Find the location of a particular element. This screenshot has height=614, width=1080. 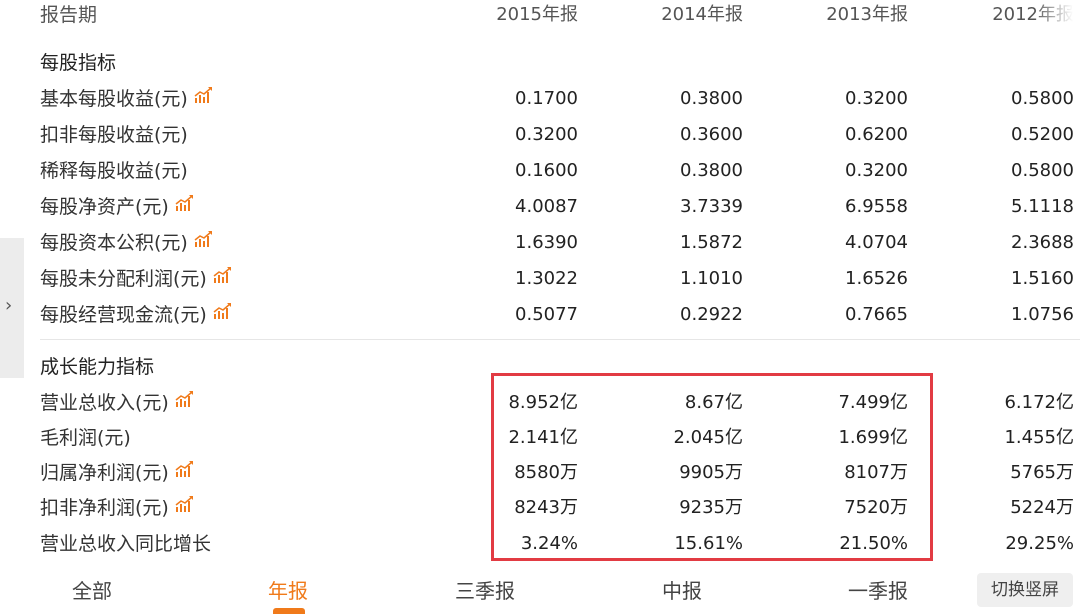

section-header-per-share: 每股指标 is located at coordinates (540, 63).